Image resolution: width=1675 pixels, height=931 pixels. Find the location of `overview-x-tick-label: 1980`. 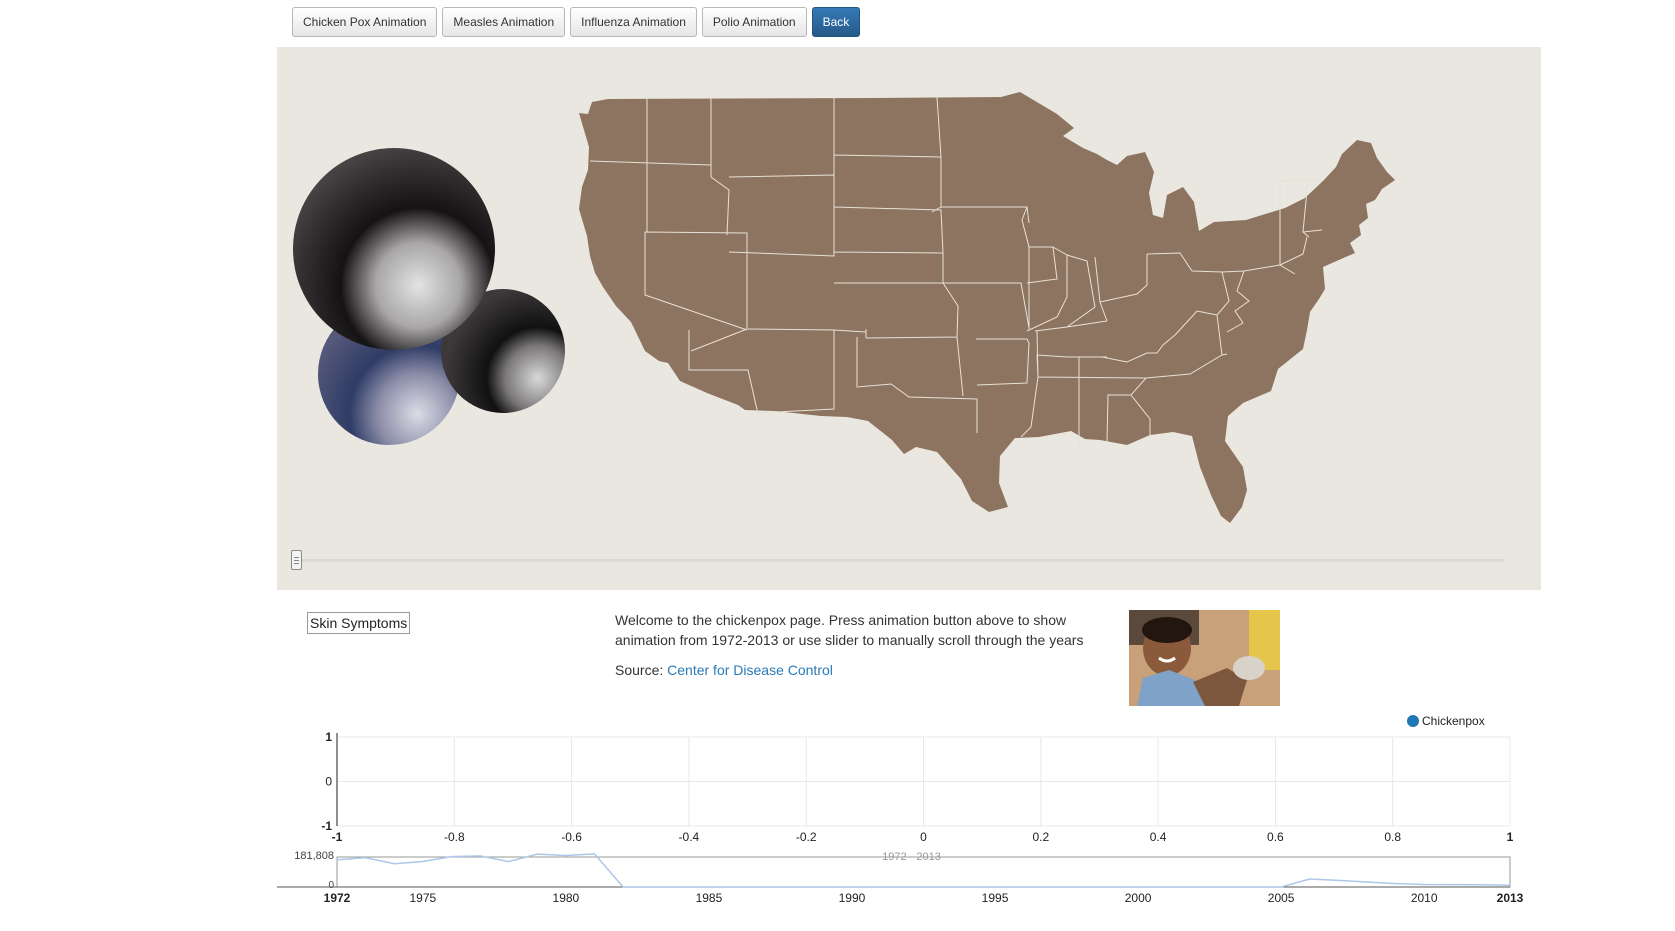

overview-x-tick-label: 1980 is located at coordinates (566, 898).